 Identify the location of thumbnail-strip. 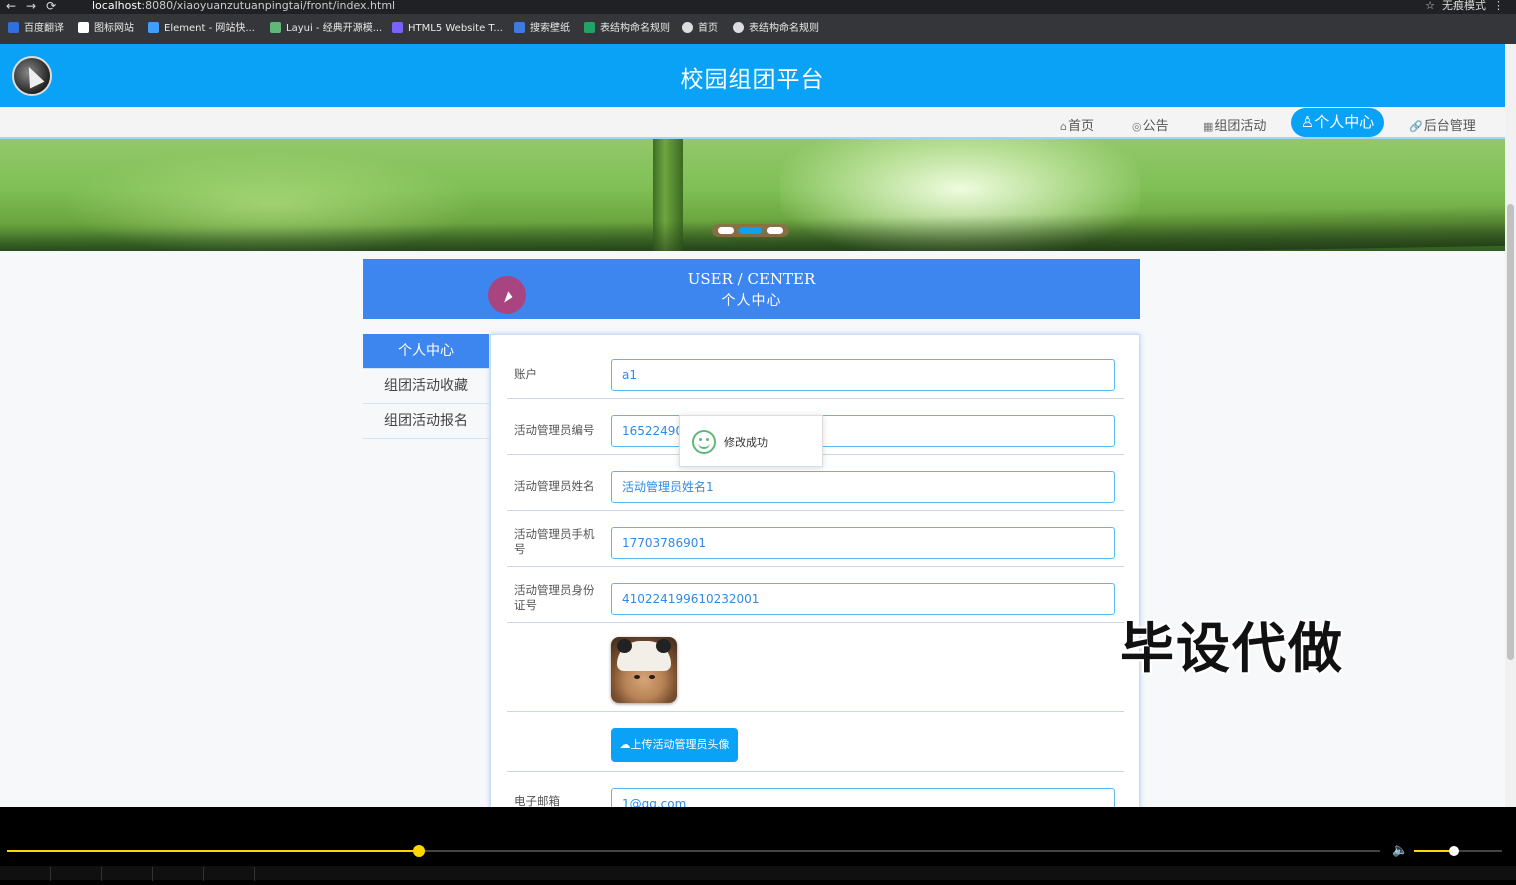
(758, 873).